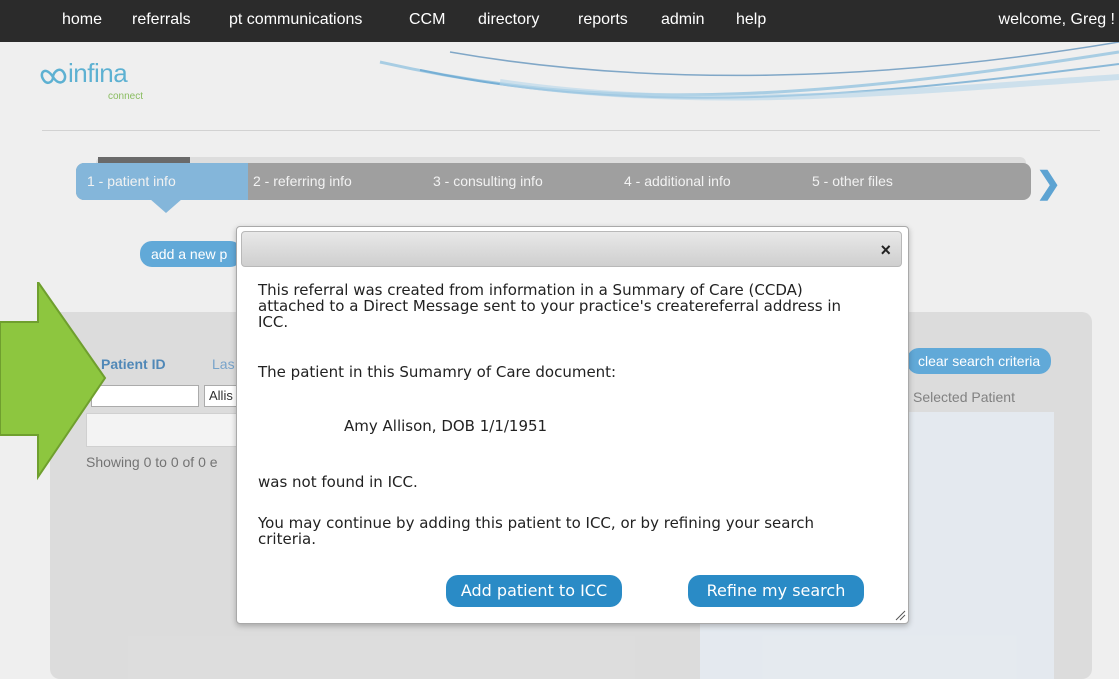  I want to click on dialog-patient-line: Amy Allison, DOB 1/1/1951, so click(446, 426).